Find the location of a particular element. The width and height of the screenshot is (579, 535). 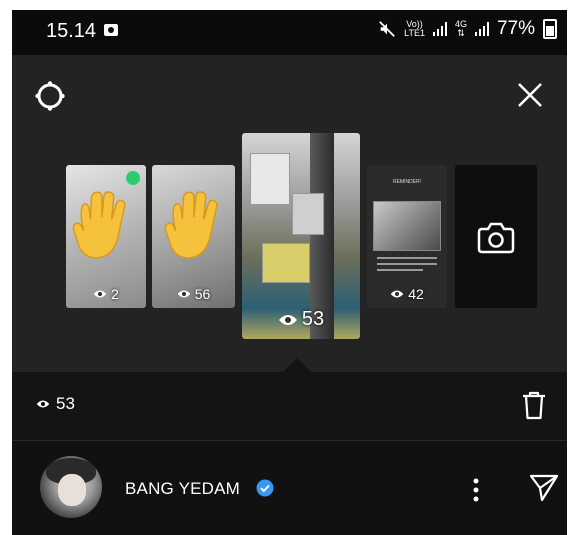

more-vertical-icon is located at coordinates (476, 490).